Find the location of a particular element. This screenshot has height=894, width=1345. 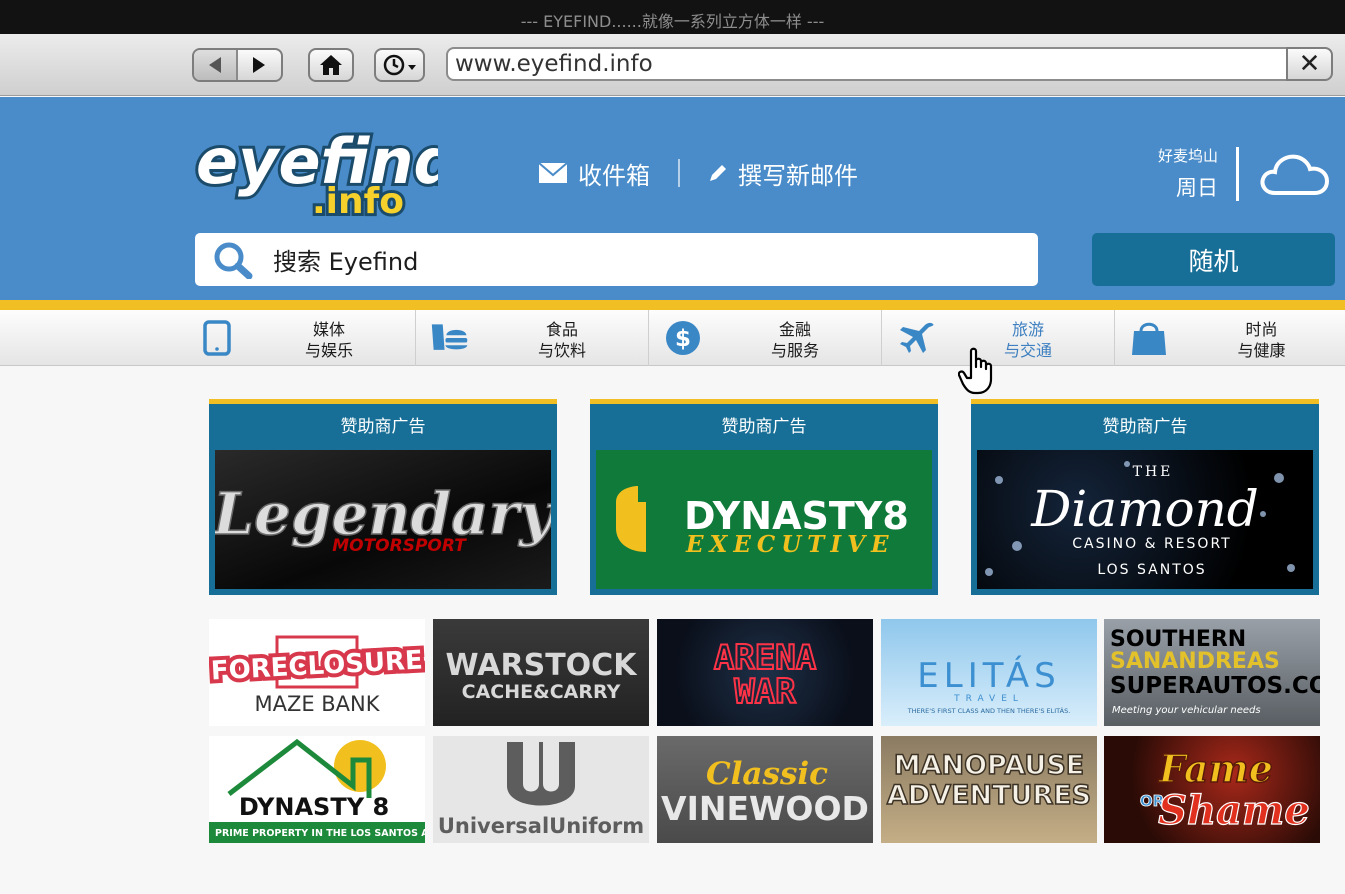

svg-text:PRIME PROPERTY IN THE LOS SANT: PRIME PROPERTY IN THE LOS SANTOS AREA is located at coordinates (320, 833).